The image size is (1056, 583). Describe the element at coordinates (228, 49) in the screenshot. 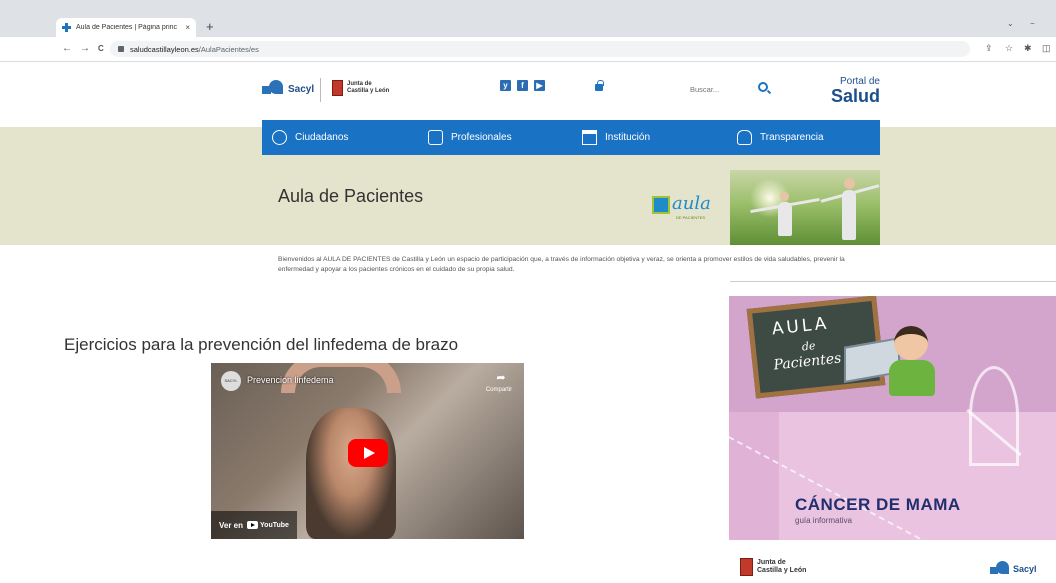

I see `url-path: /AulaPacientes/es` at that location.